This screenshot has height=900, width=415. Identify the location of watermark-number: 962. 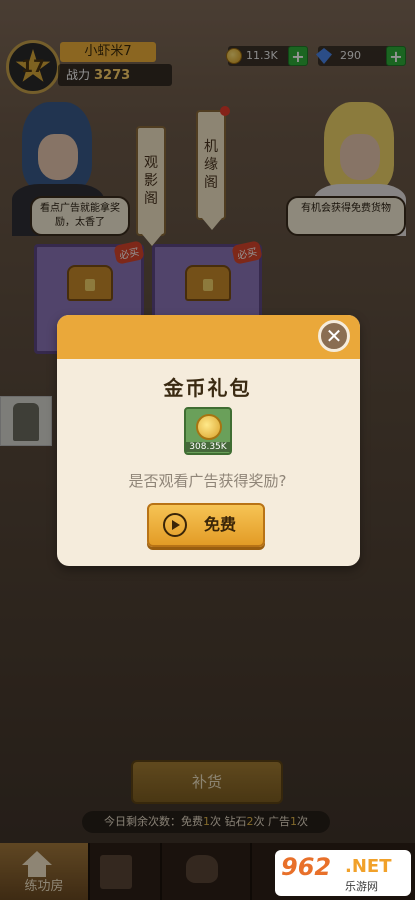
(306, 867).